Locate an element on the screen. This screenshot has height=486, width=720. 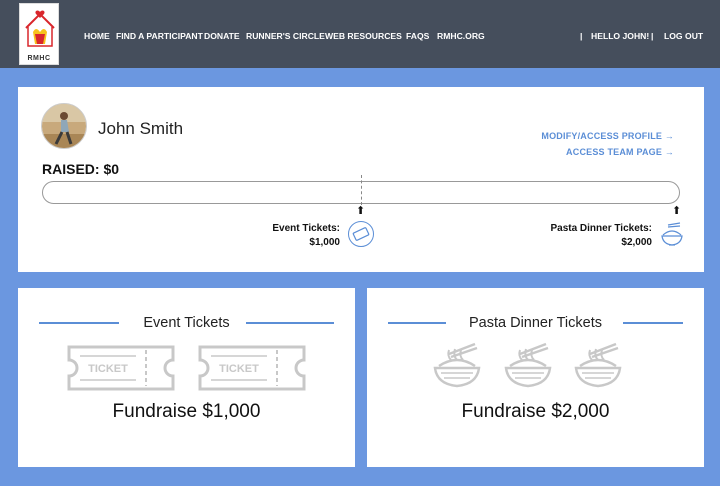
milestone-marker is located at coordinates (361, 190).